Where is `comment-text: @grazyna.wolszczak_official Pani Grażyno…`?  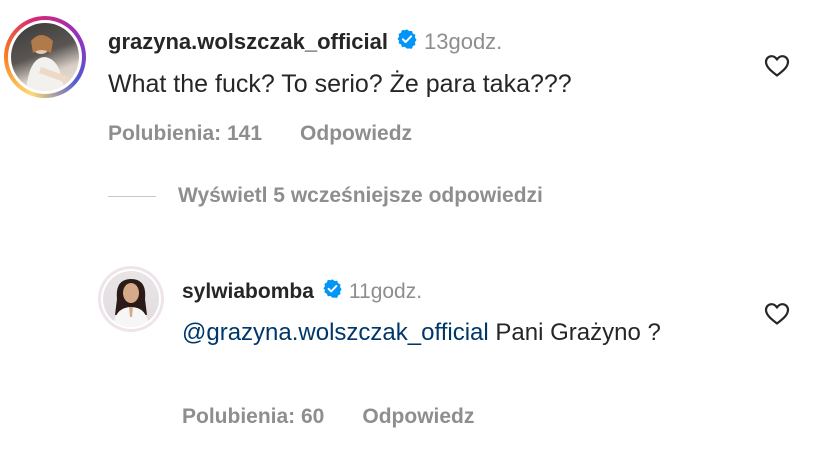 comment-text: @grazyna.wolszczak_official Pani Grażyno… is located at coordinates (442, 333).